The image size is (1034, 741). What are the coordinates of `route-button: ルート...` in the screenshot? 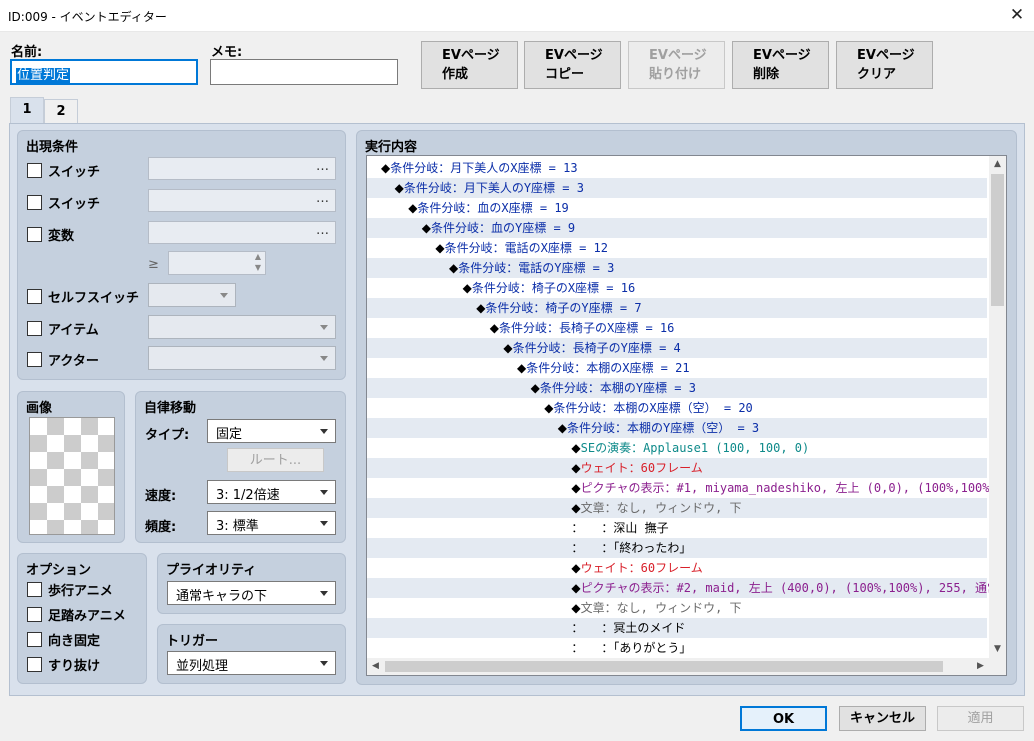 It's located at (275, 460).